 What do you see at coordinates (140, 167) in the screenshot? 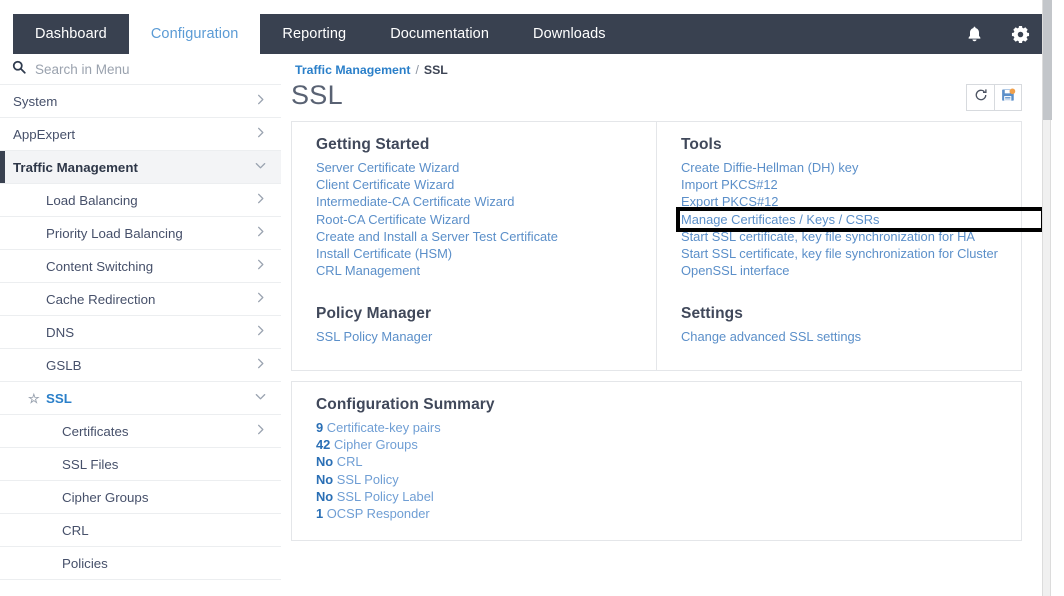
I see `sidebar-item-traffic-management: Traffic Management` at bounding box center [140, 167].